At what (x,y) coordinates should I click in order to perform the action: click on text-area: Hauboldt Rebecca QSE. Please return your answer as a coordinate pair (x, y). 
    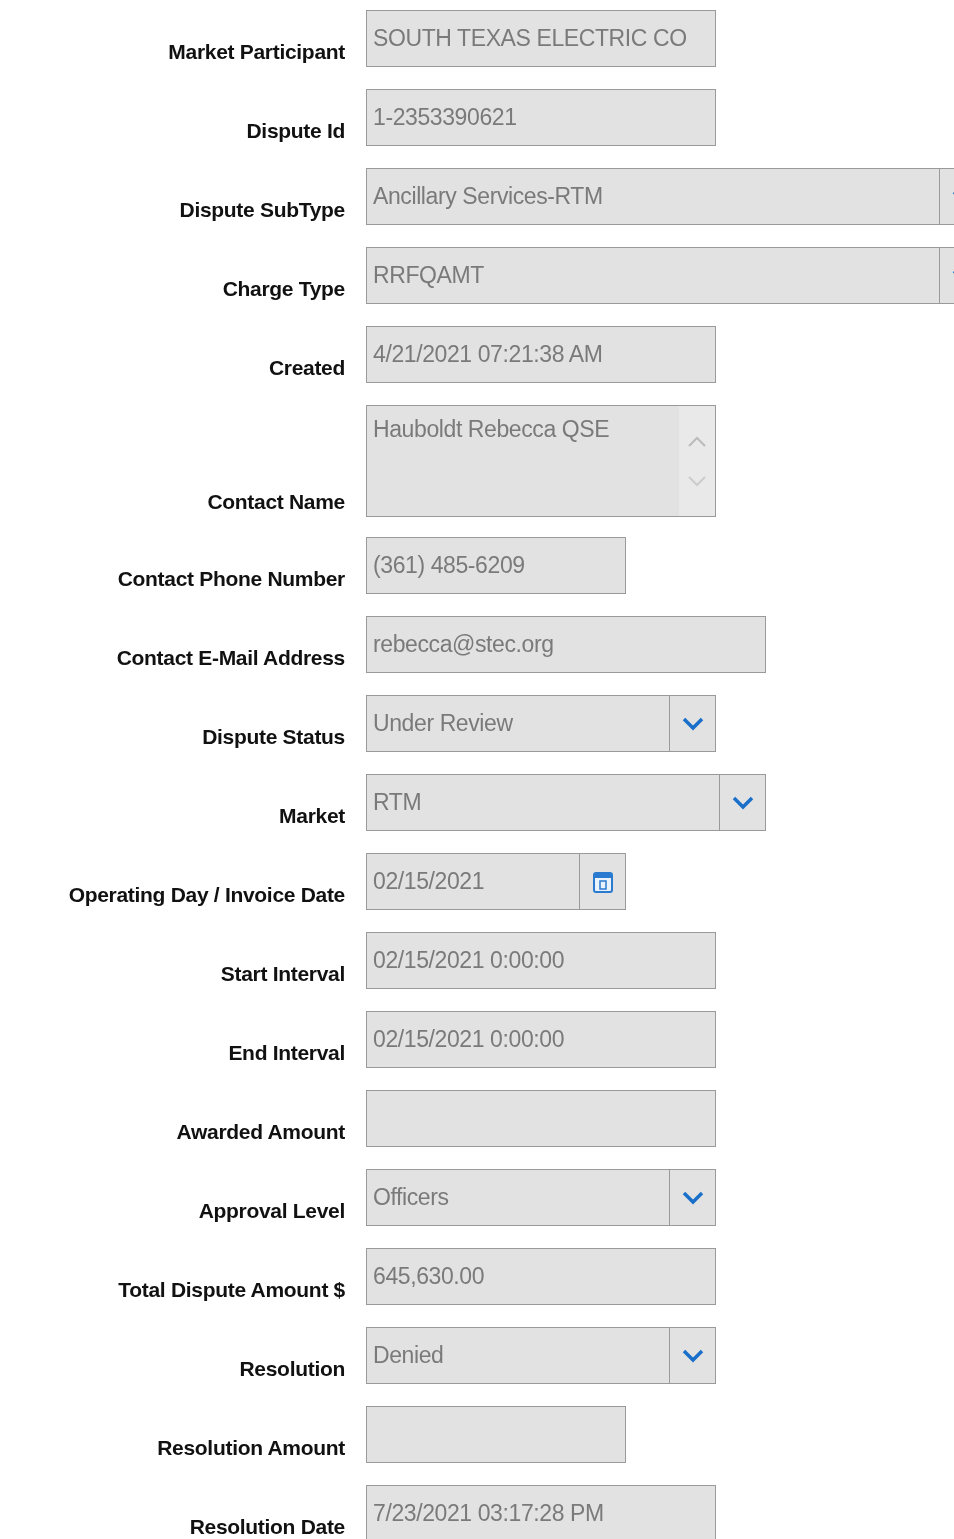
    Looking at the image, I should click on (541, 461).